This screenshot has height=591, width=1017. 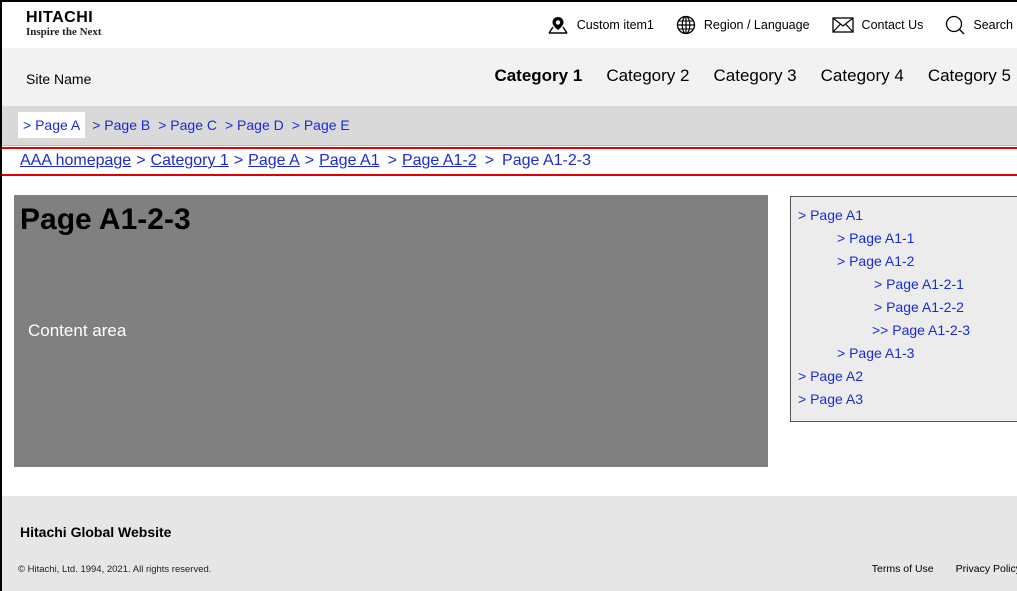 I want to click on category-2-link: Category 2, so click(x=647, y=76).